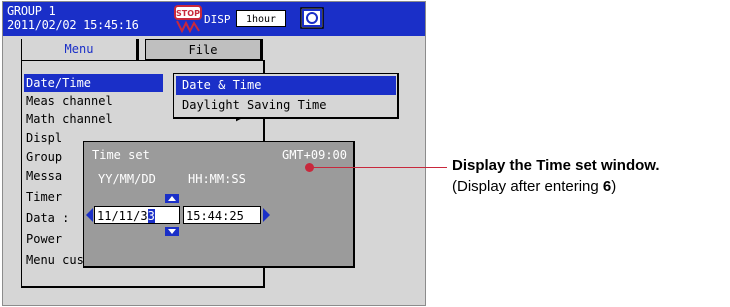 The width and height of the screenshot is (730, 307). Describe the element at coordinates (607, 186) in the screenshot. I see `annotation-sub-key: 6` at that location.